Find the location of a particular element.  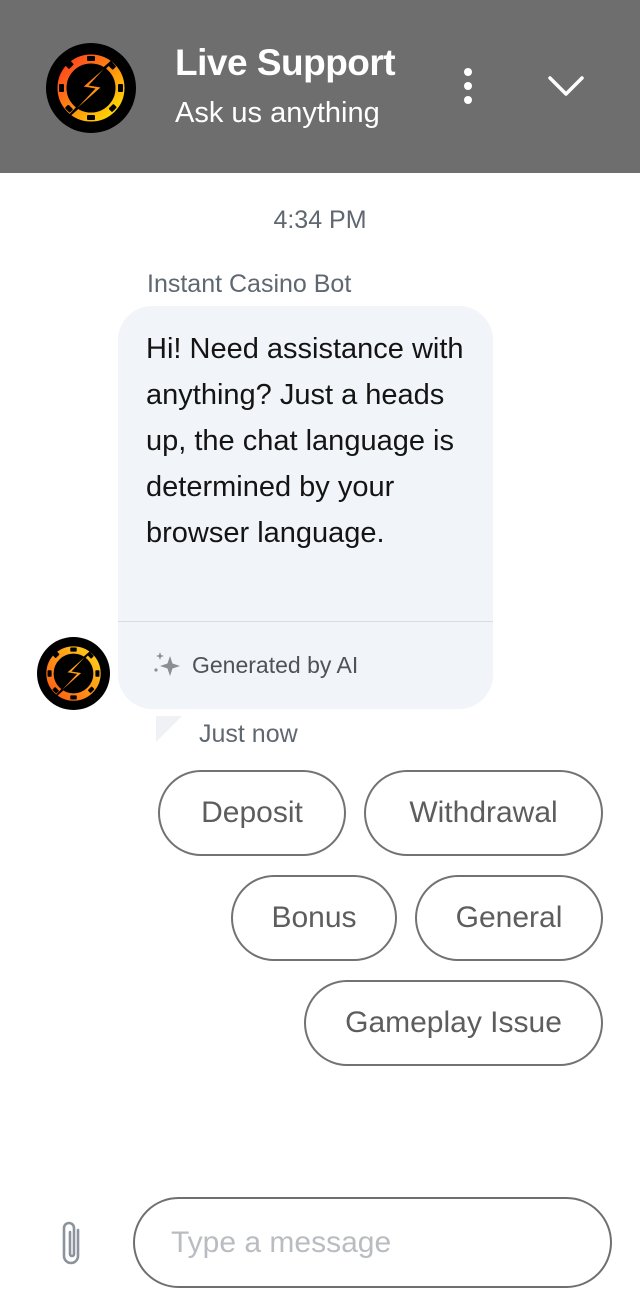

attach-file-button is located at coordinates (72, 1244).